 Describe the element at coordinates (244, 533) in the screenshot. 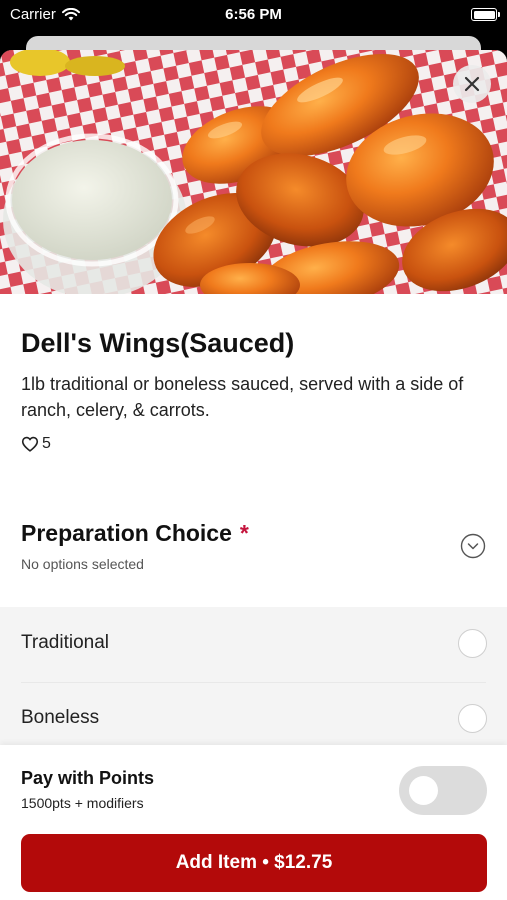

I see `required-indicator: *` at that location.